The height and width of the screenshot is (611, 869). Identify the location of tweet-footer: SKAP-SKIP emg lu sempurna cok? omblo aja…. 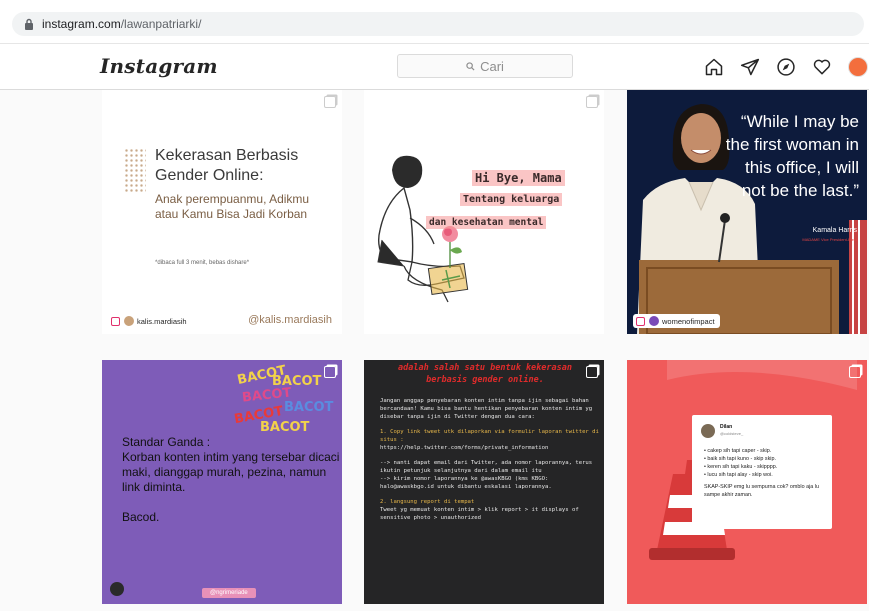
(761, 491).